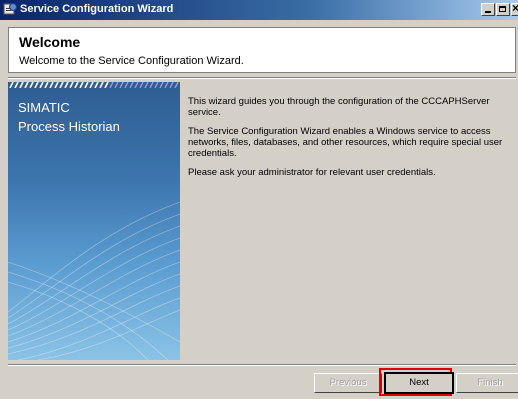 The image size is (518, 399). What do you see at coordinates (514, 8) in the screenshot?
I see `close-button` at bounding box center [514, 8].